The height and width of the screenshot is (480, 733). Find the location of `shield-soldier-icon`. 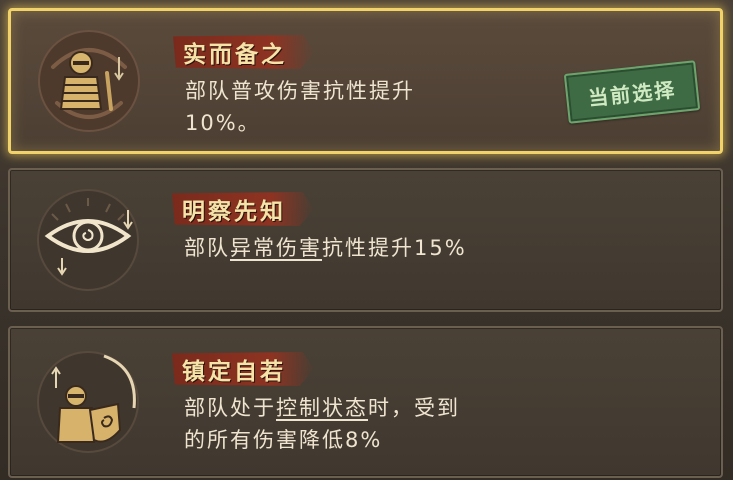

shield-soldier-icon is located at coordinates (88, 402).